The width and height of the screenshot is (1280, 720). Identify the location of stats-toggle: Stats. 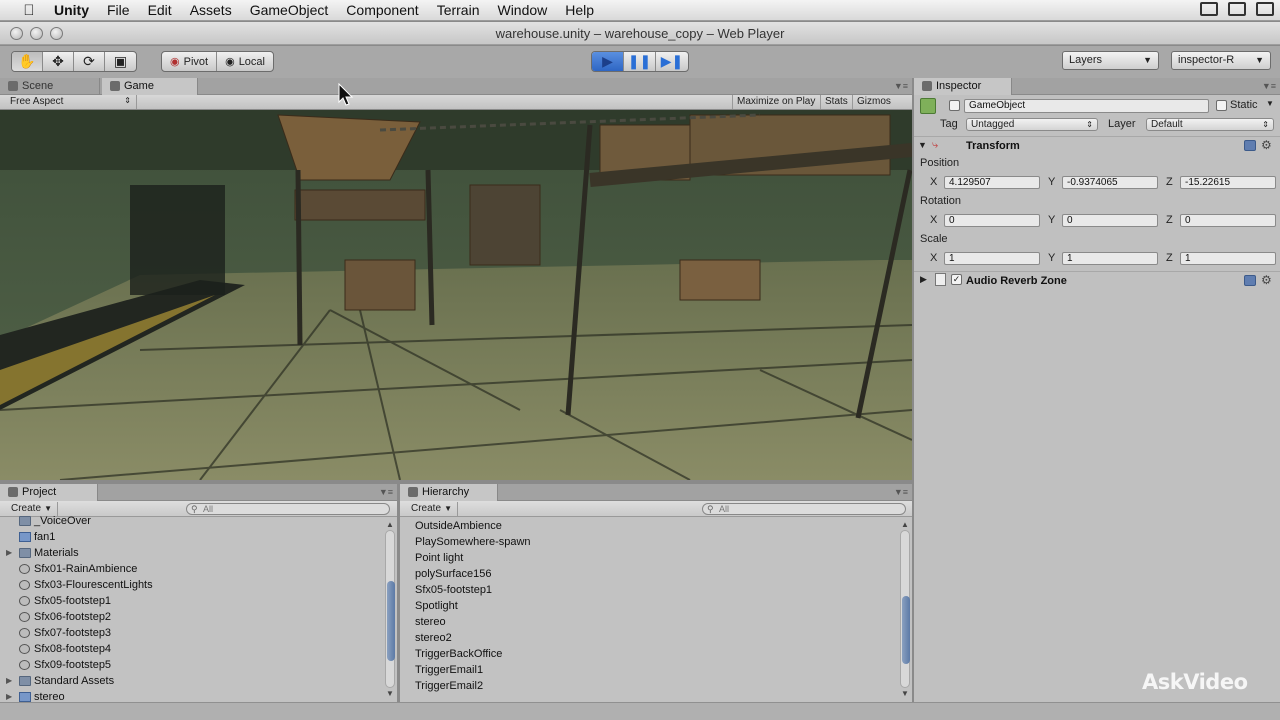
(836, 102).